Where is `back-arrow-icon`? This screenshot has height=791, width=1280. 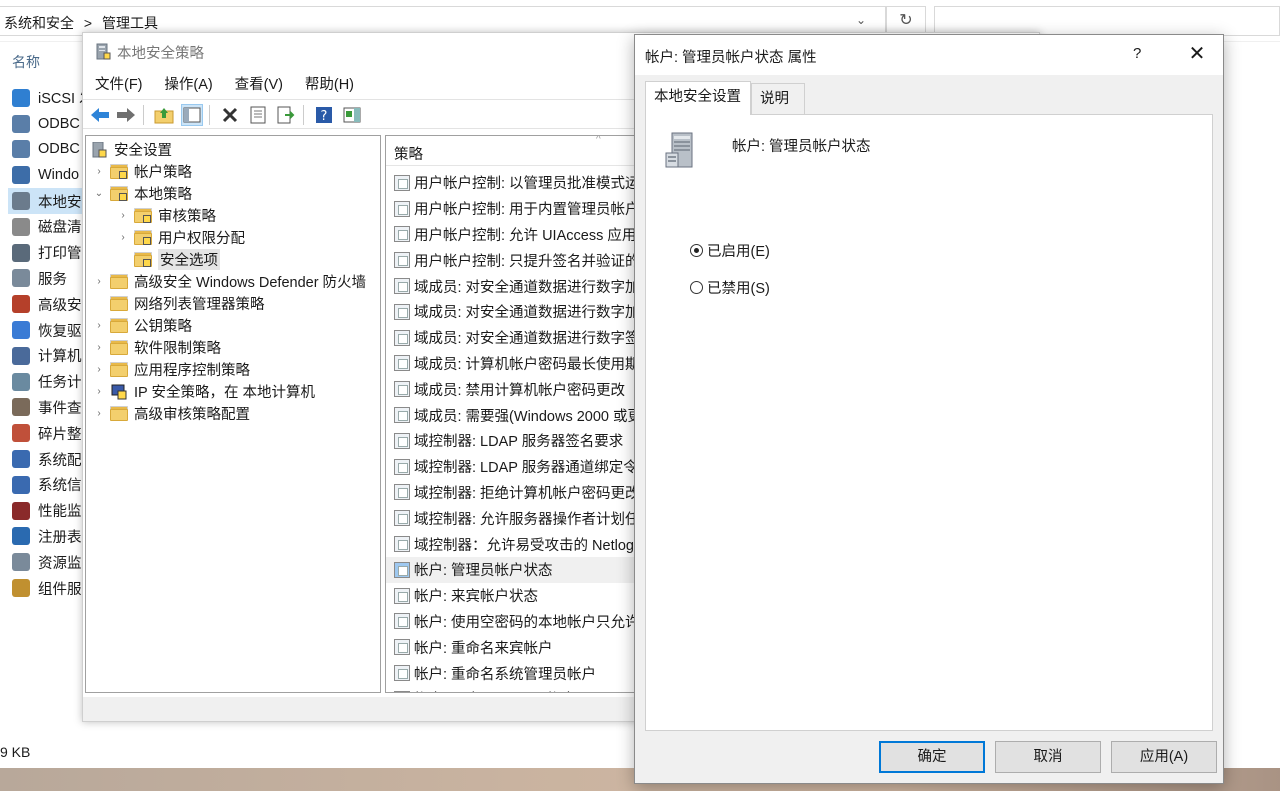
back-arrow-icon is located at coordinates (100, 115).